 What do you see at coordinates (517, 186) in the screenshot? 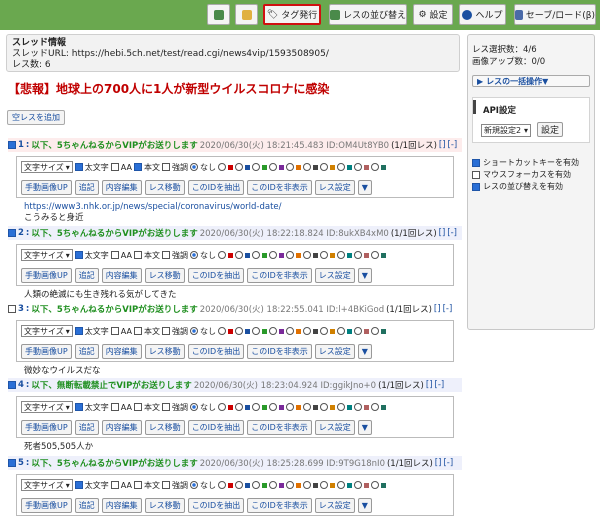
I see `option-sort: レスの並び替えを有効` at bounding box center [517, 186].